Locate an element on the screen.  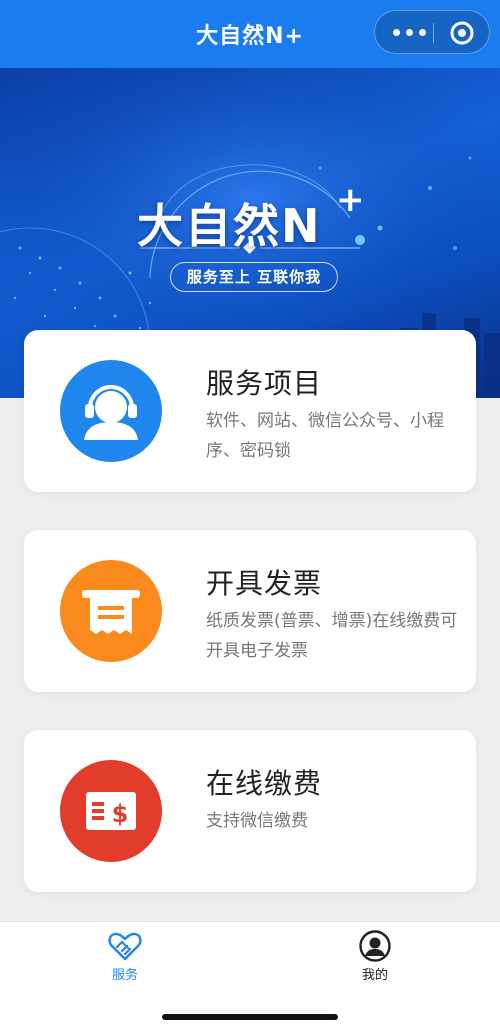
nav-bar: 大自然N+ is located at coordinates (250, 34).